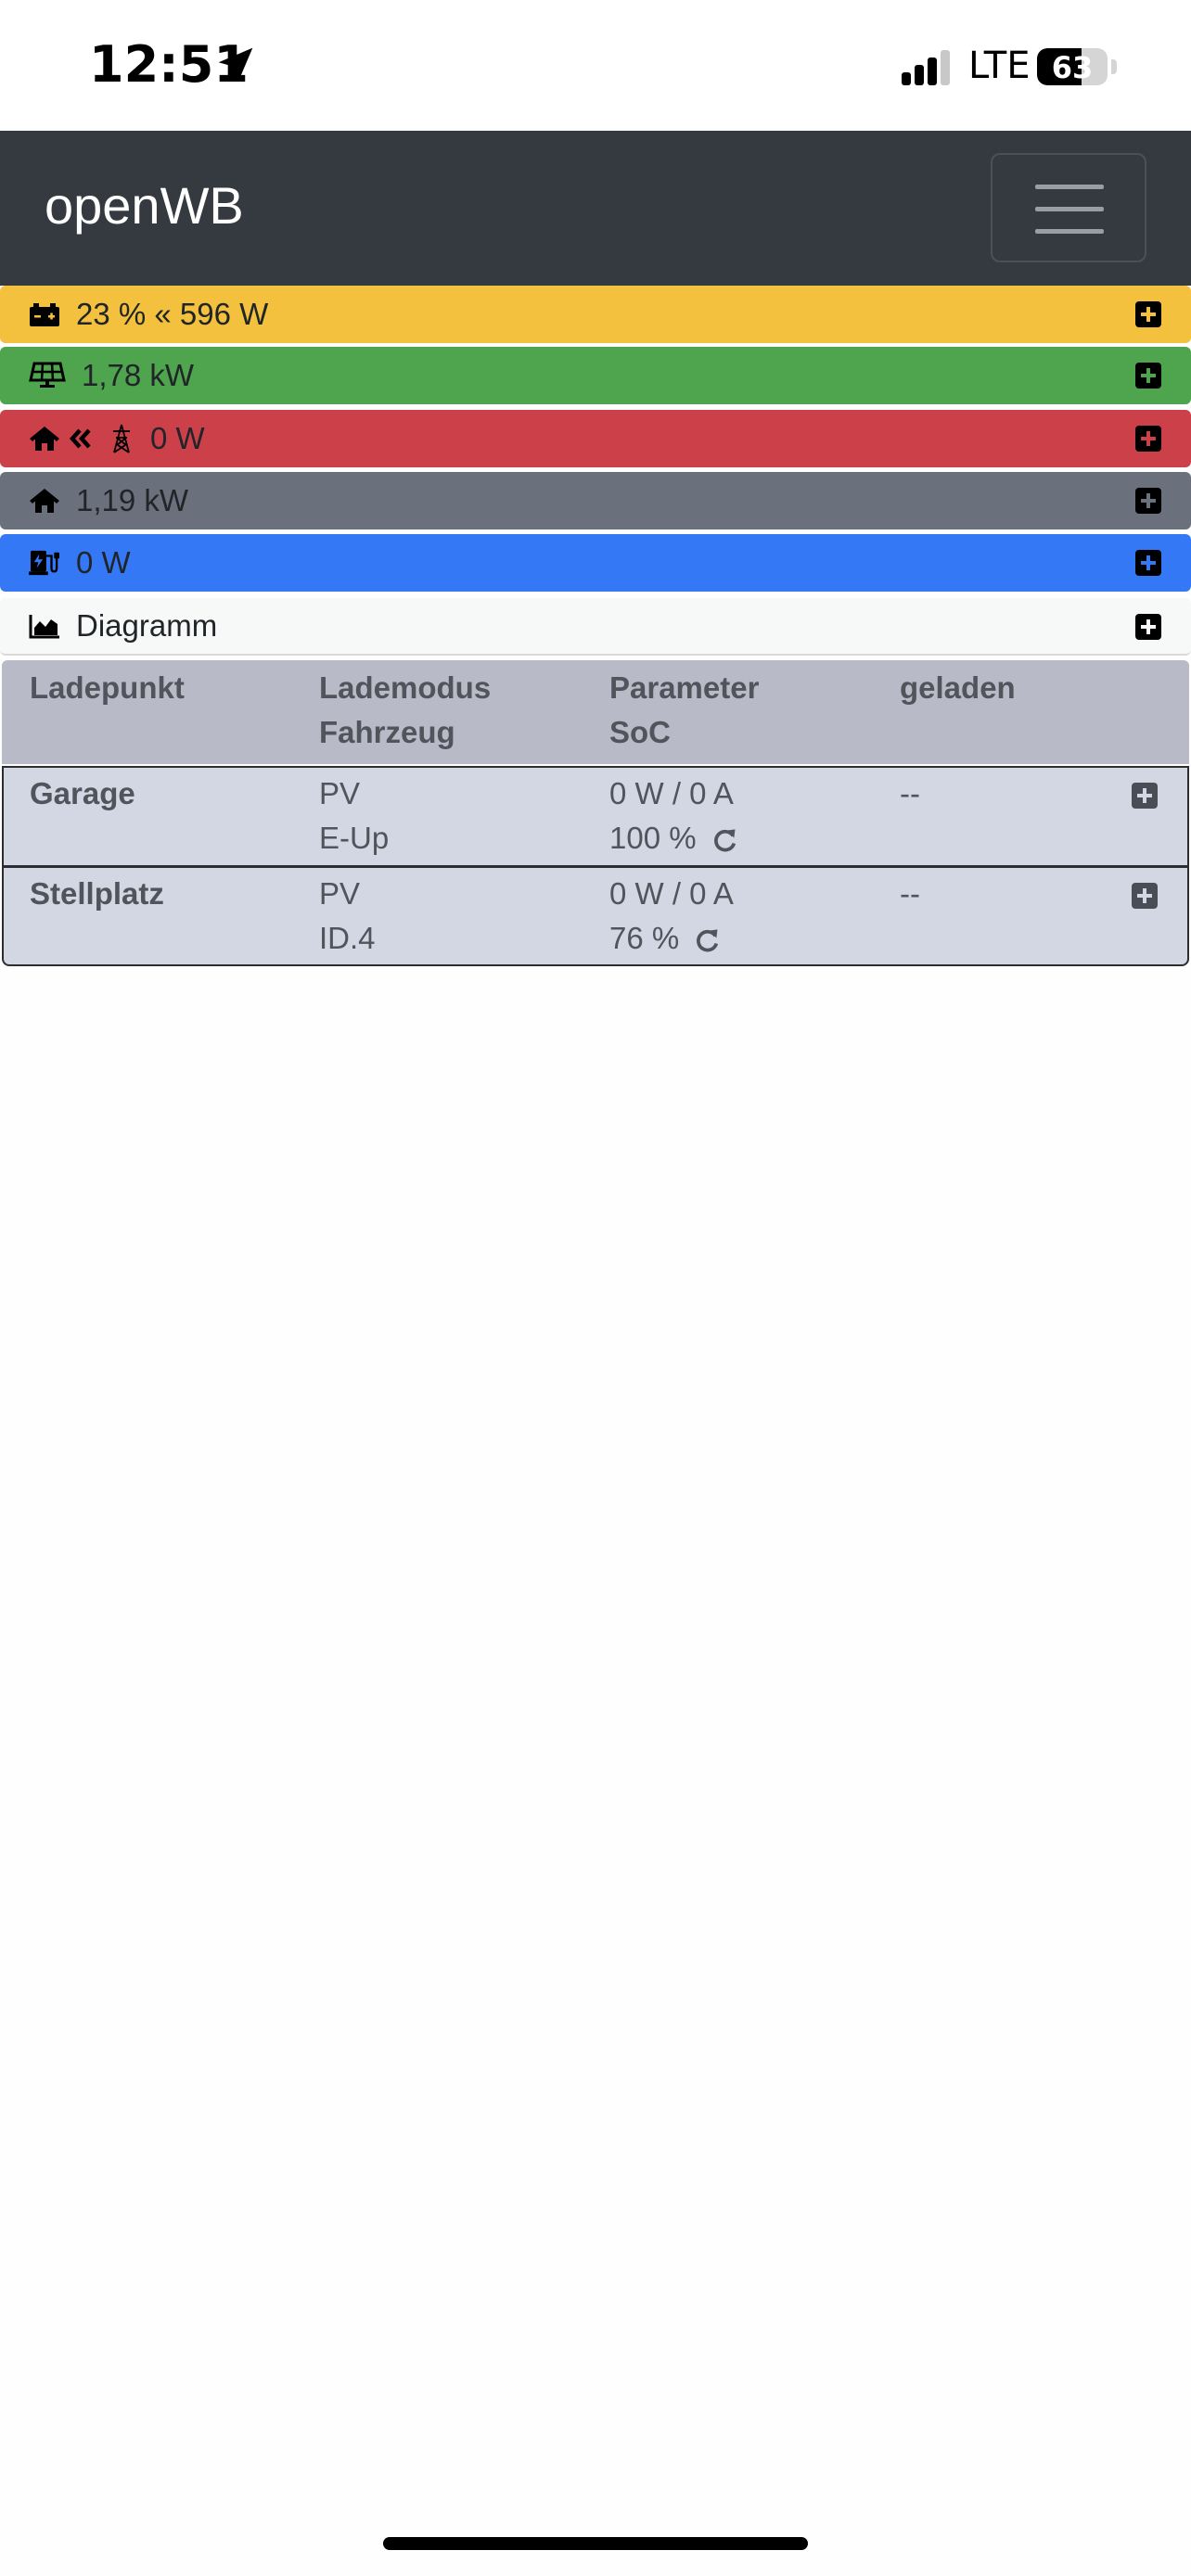 The height and width of the screenshot is (2576, 1191). What do you see at coordinates (958, 687) in the screenshot?
I see `header-geladen: geladen` at bounding box center [958, 687].